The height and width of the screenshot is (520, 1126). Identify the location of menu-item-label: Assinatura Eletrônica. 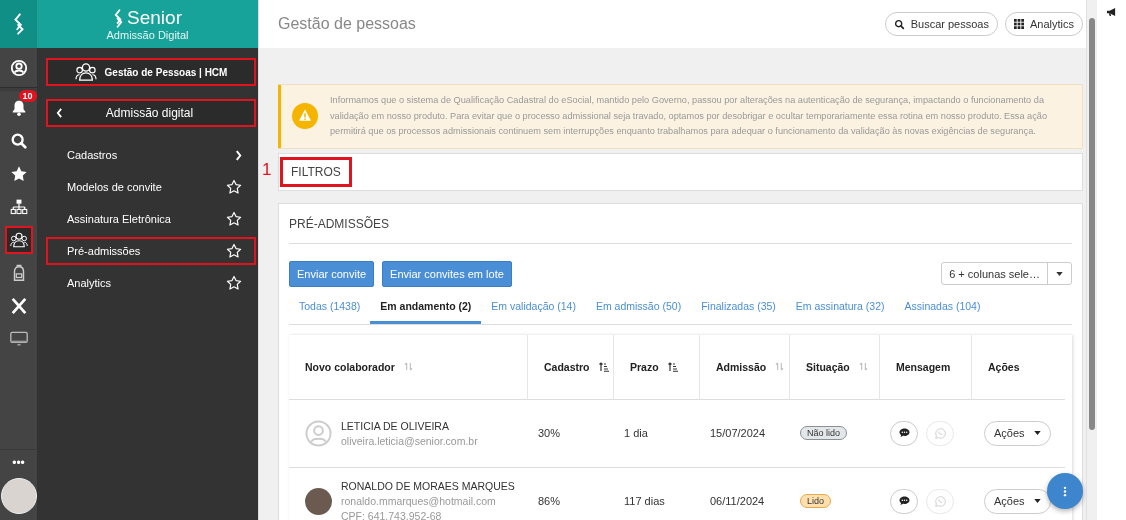
(119, 219).